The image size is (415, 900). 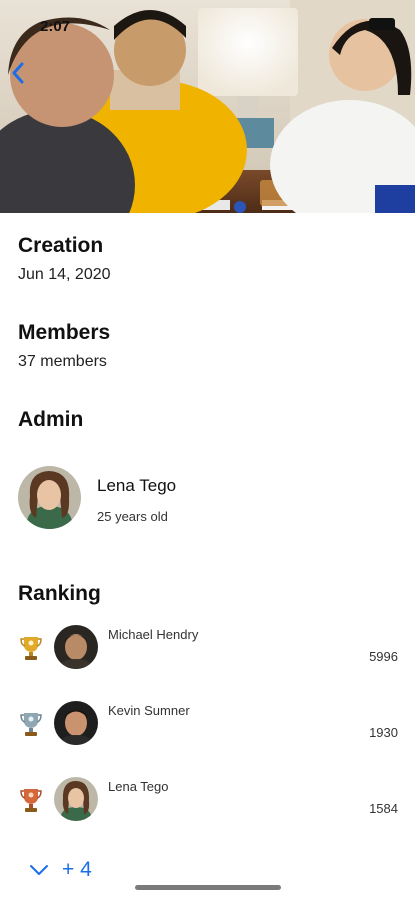 I want to click on bronze-trophy-icon, so click(x=31, y=800).